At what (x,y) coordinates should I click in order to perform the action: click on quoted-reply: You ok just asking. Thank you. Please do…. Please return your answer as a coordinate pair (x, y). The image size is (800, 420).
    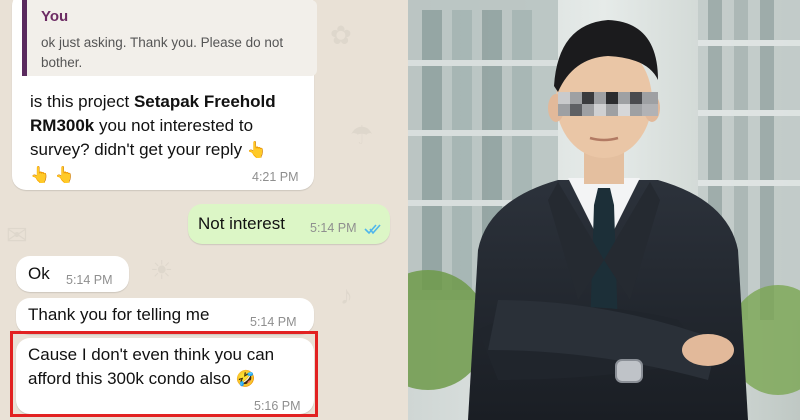
    Looking at the image, I should click on (169, 38).